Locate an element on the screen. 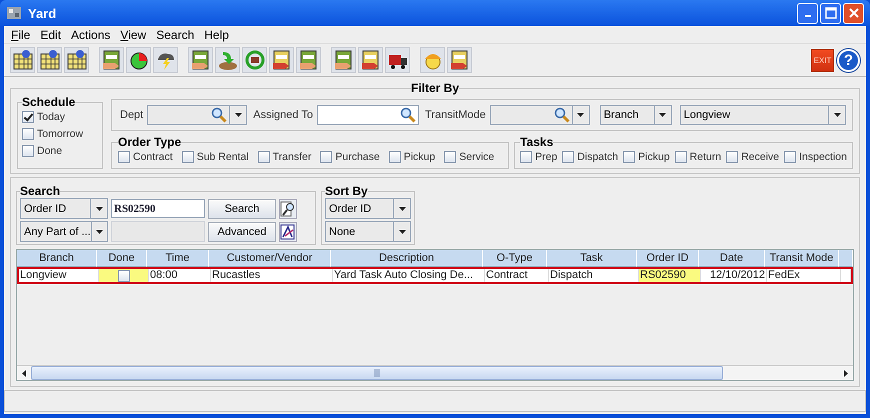  dept-combo is located at coordinates (197, 115).